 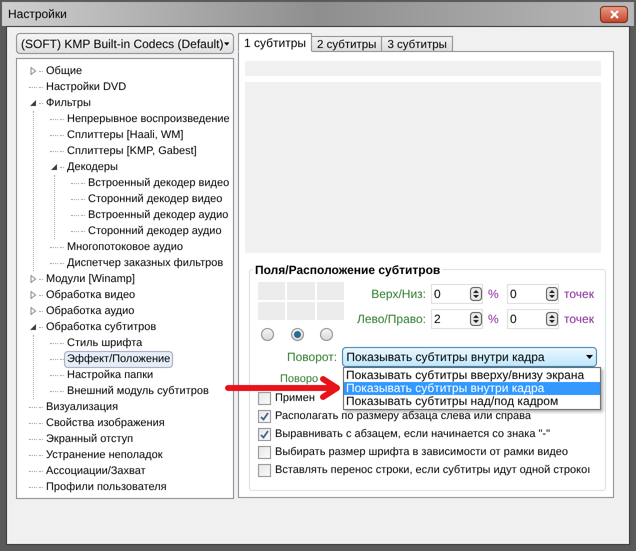 What do you see at coordinates (106, 487) in the screenshot?
I see `tree-item: Профили пользователя` at bounding box center [106, 487].